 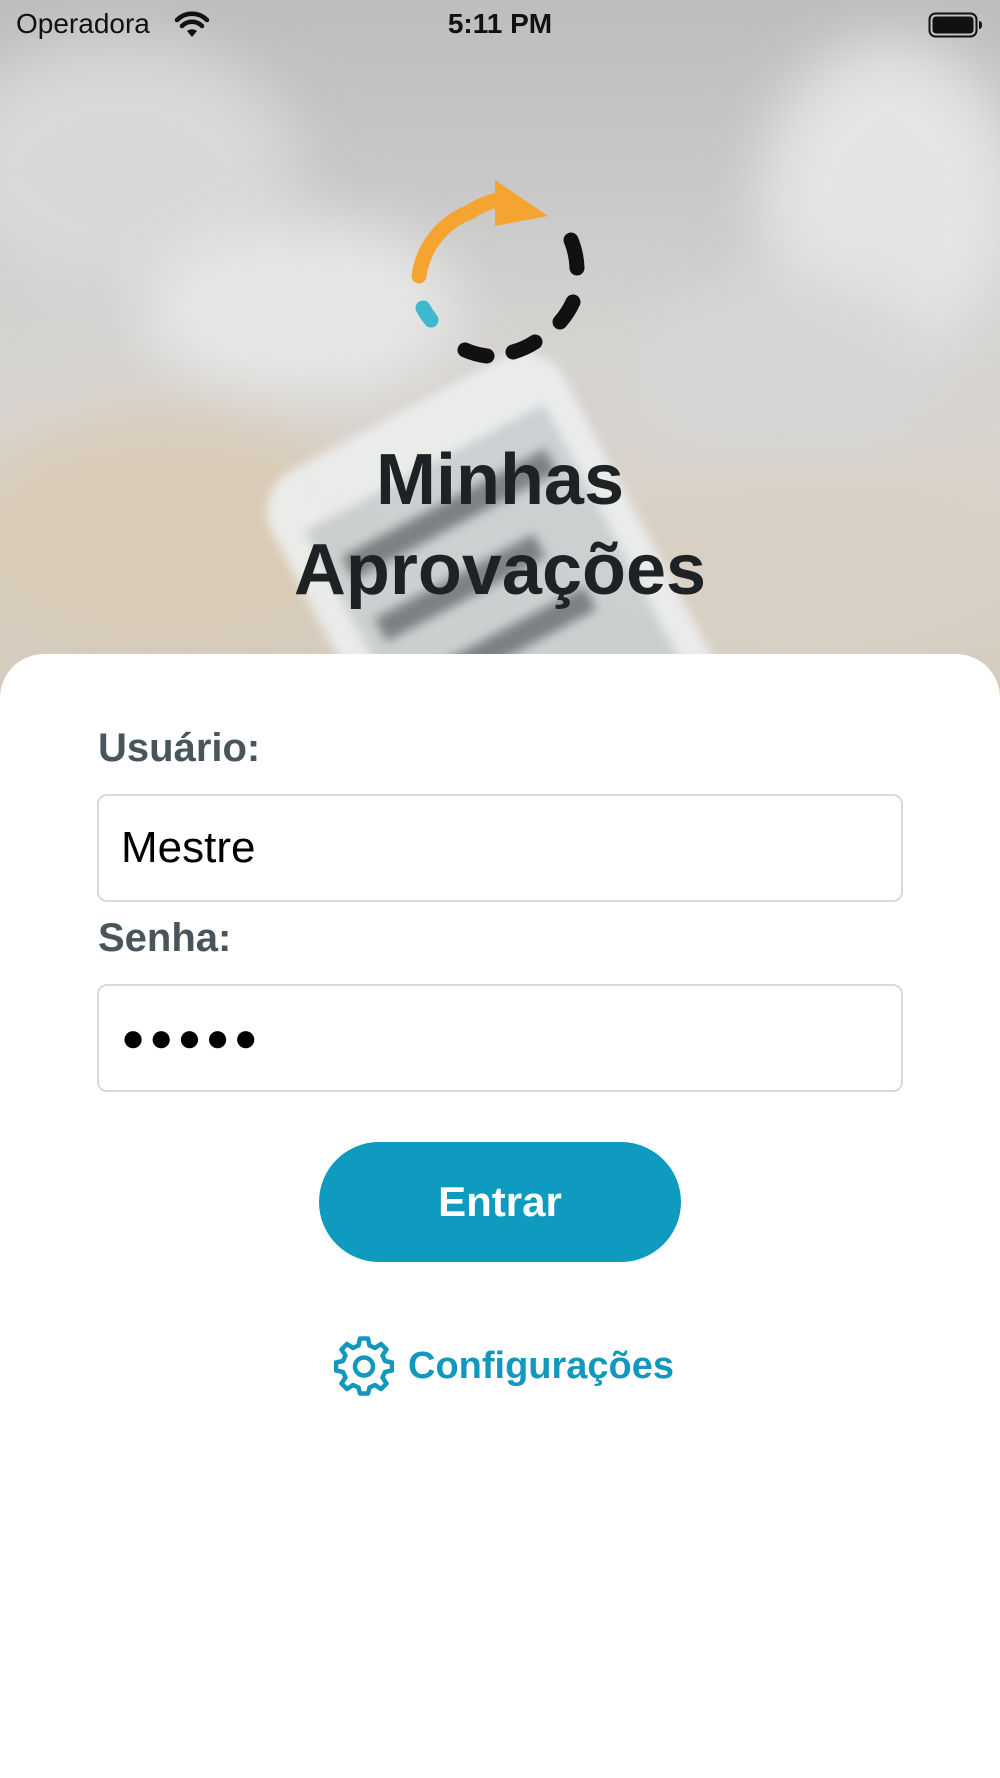 I want to click on status-bar: Operadora 5:11 PM, so click(x=500, y=25).